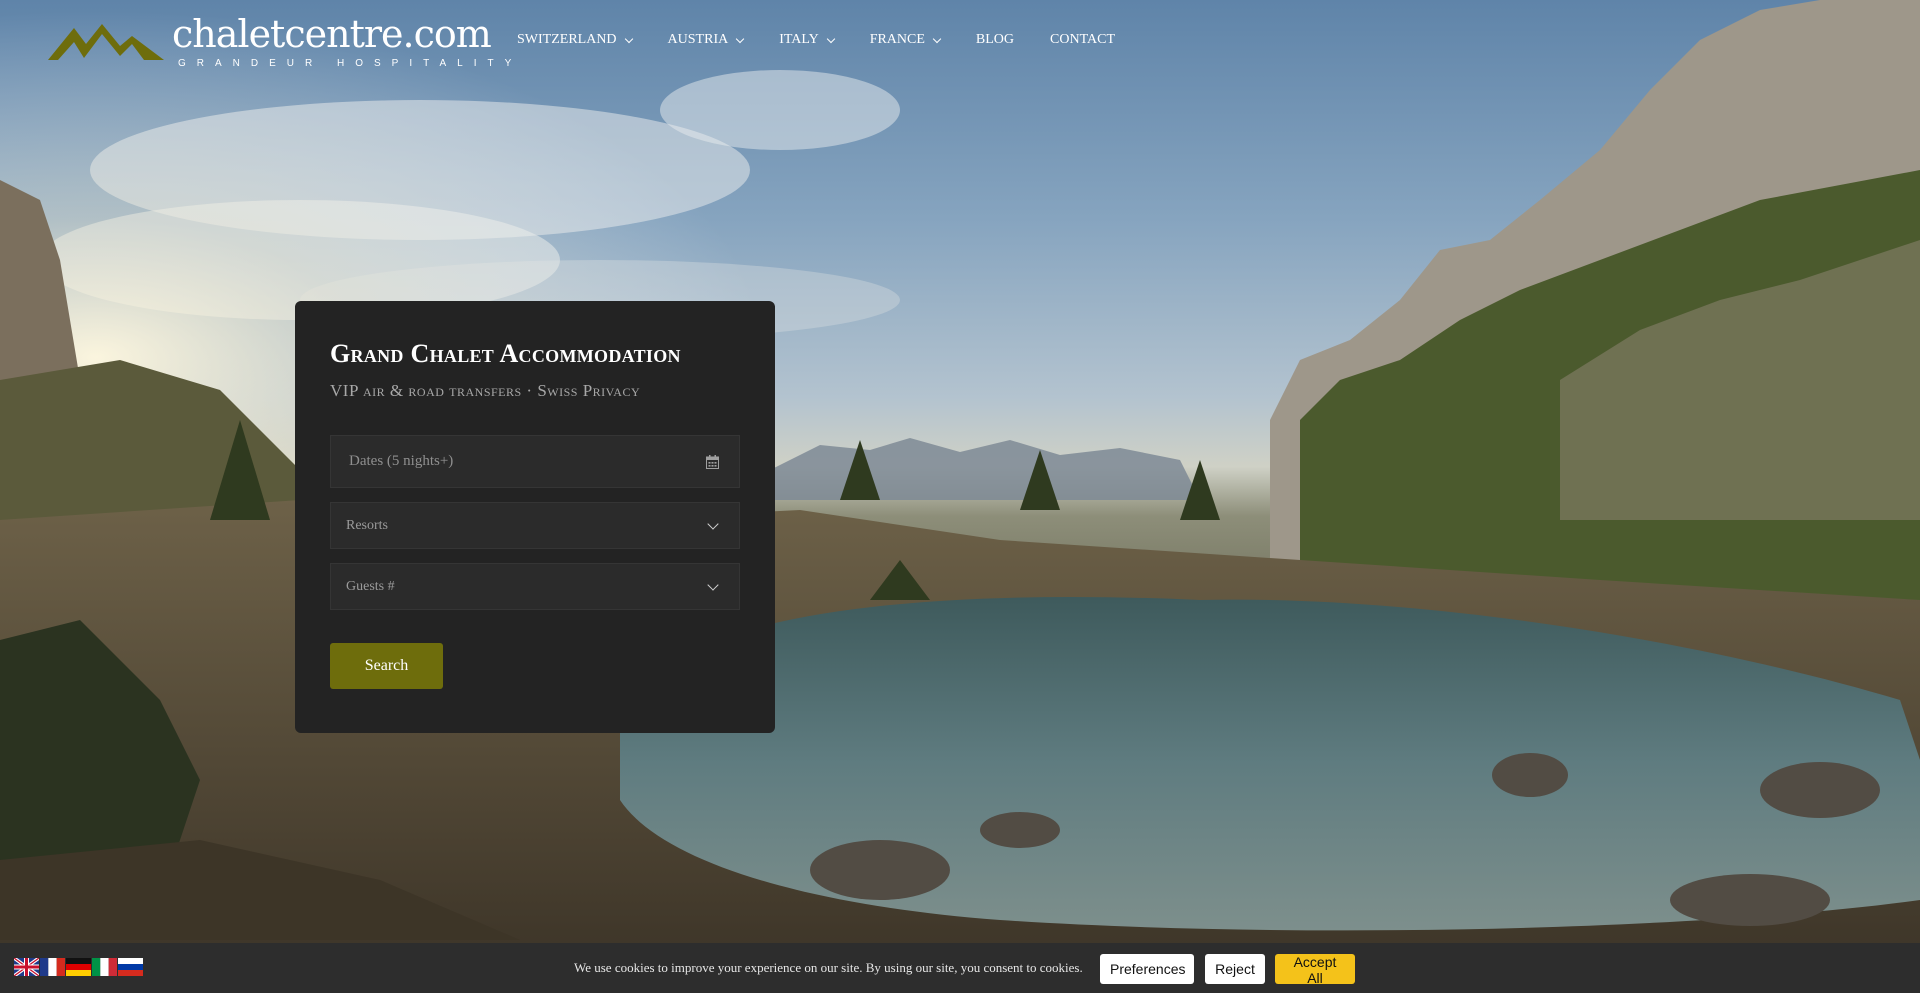 This screenshot has width=1920, height=993. I want to click on site-logo: chaletcentre.com GRANDEUR HOSPITALITY, so click(279, 40).